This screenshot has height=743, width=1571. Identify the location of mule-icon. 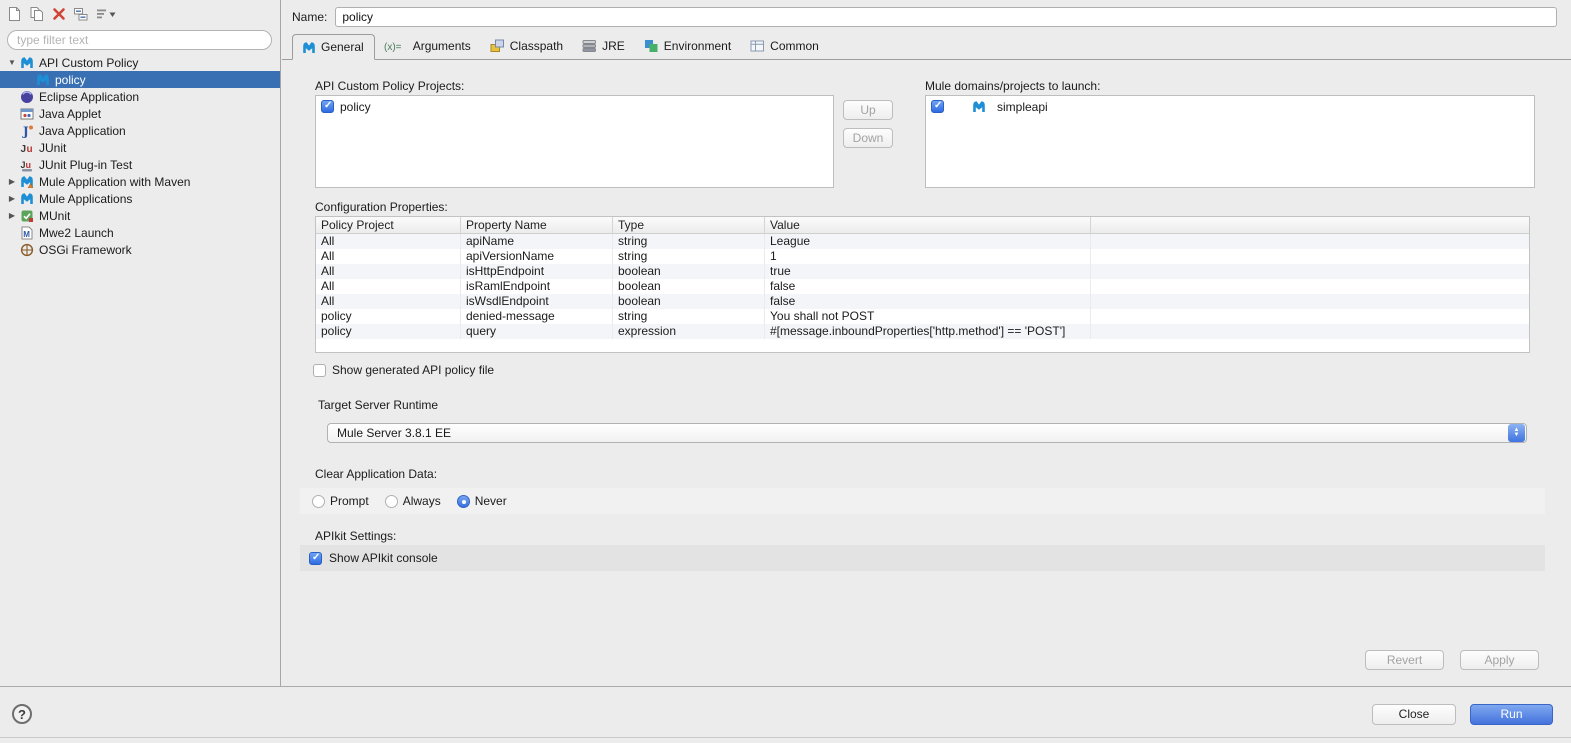
(26, 198).